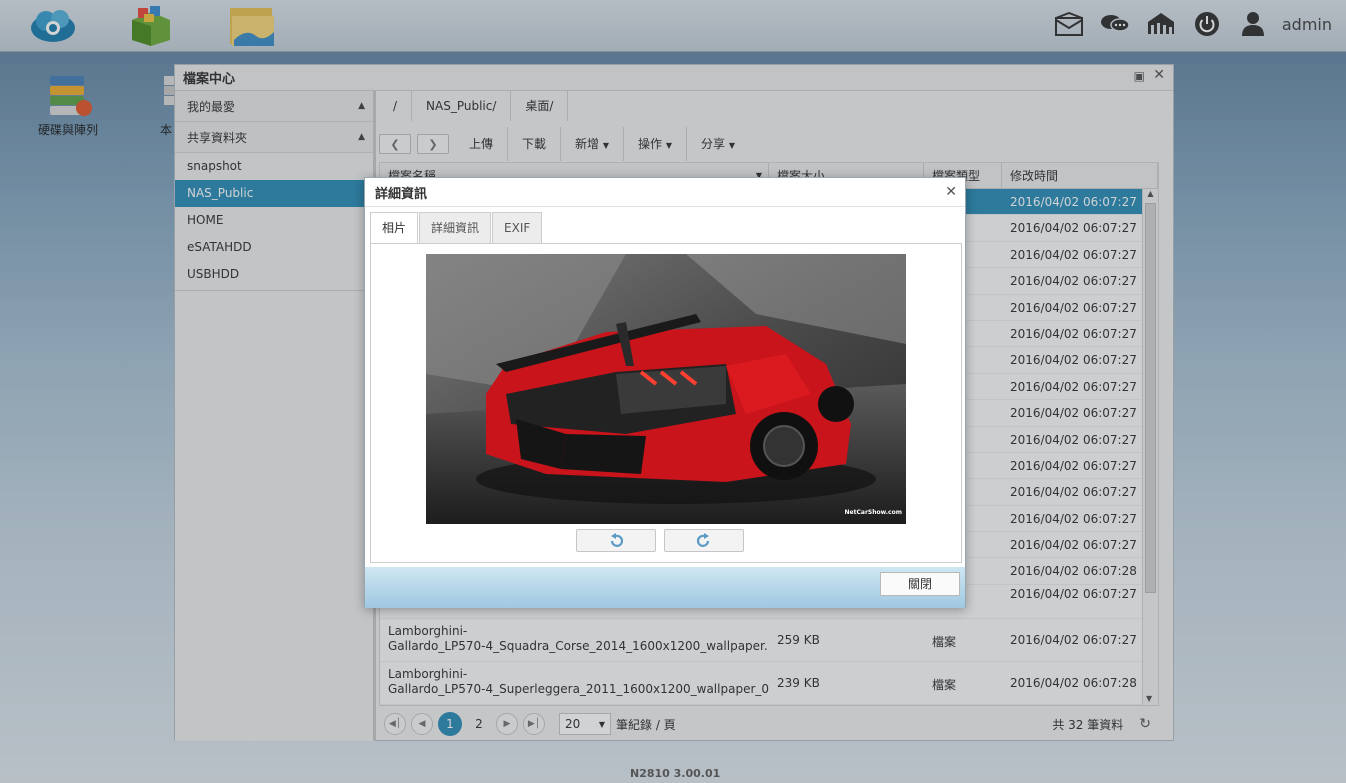 This screenshot has height=783, width=1346. What do you see at coordinates (675, 773) in the screenshot?
I see `version-text: N2810 3.00.01` at bounding box center [675, 773].